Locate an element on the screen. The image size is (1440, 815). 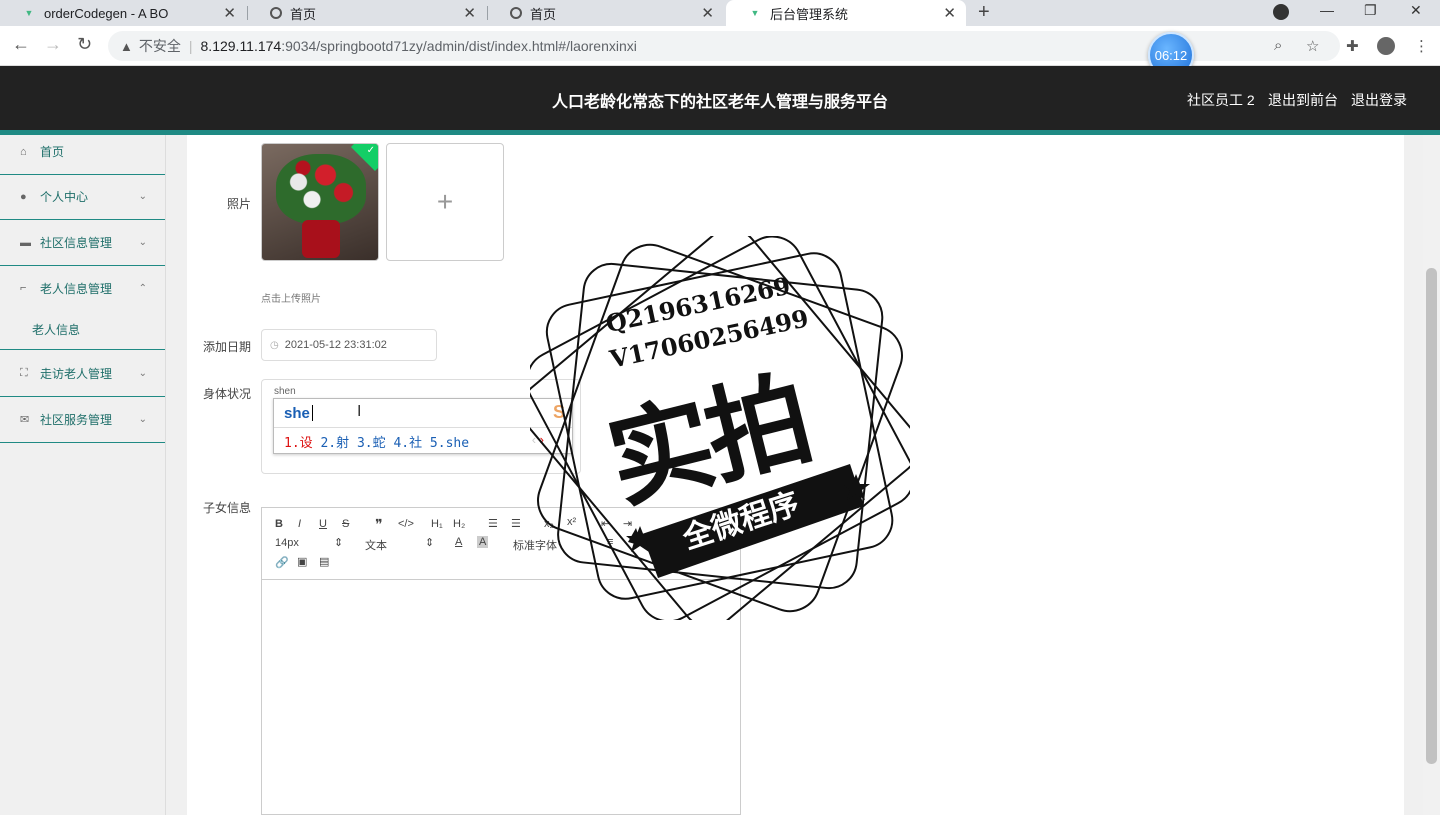
subscript-icon: x₂ is located at coordinates (549, 524).